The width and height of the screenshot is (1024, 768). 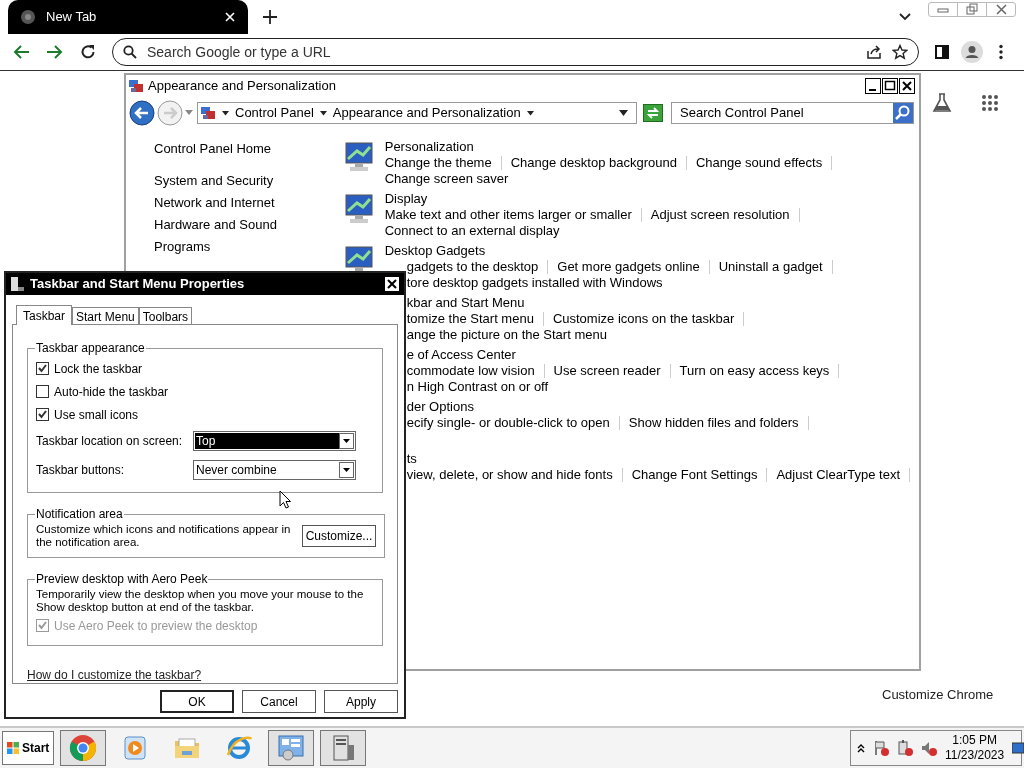 What do you see at coordinates (501, 52) in the screenshot?
I see `address-field: Search Google or type a URL` at bounding box center [501, 52].